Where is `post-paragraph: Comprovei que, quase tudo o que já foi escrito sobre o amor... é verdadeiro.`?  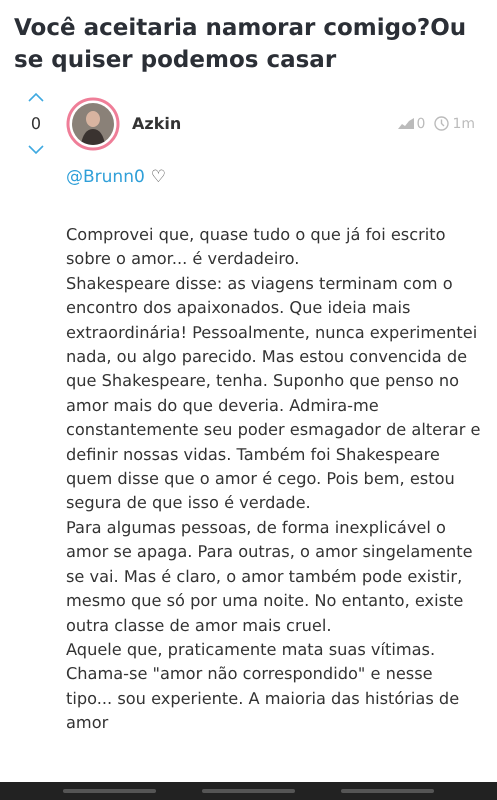 post-paragraph: Comprovei que, quase tudo o que já foi escrito sobre o amor... é verdadeiro. is located at coordinates (256, 247).